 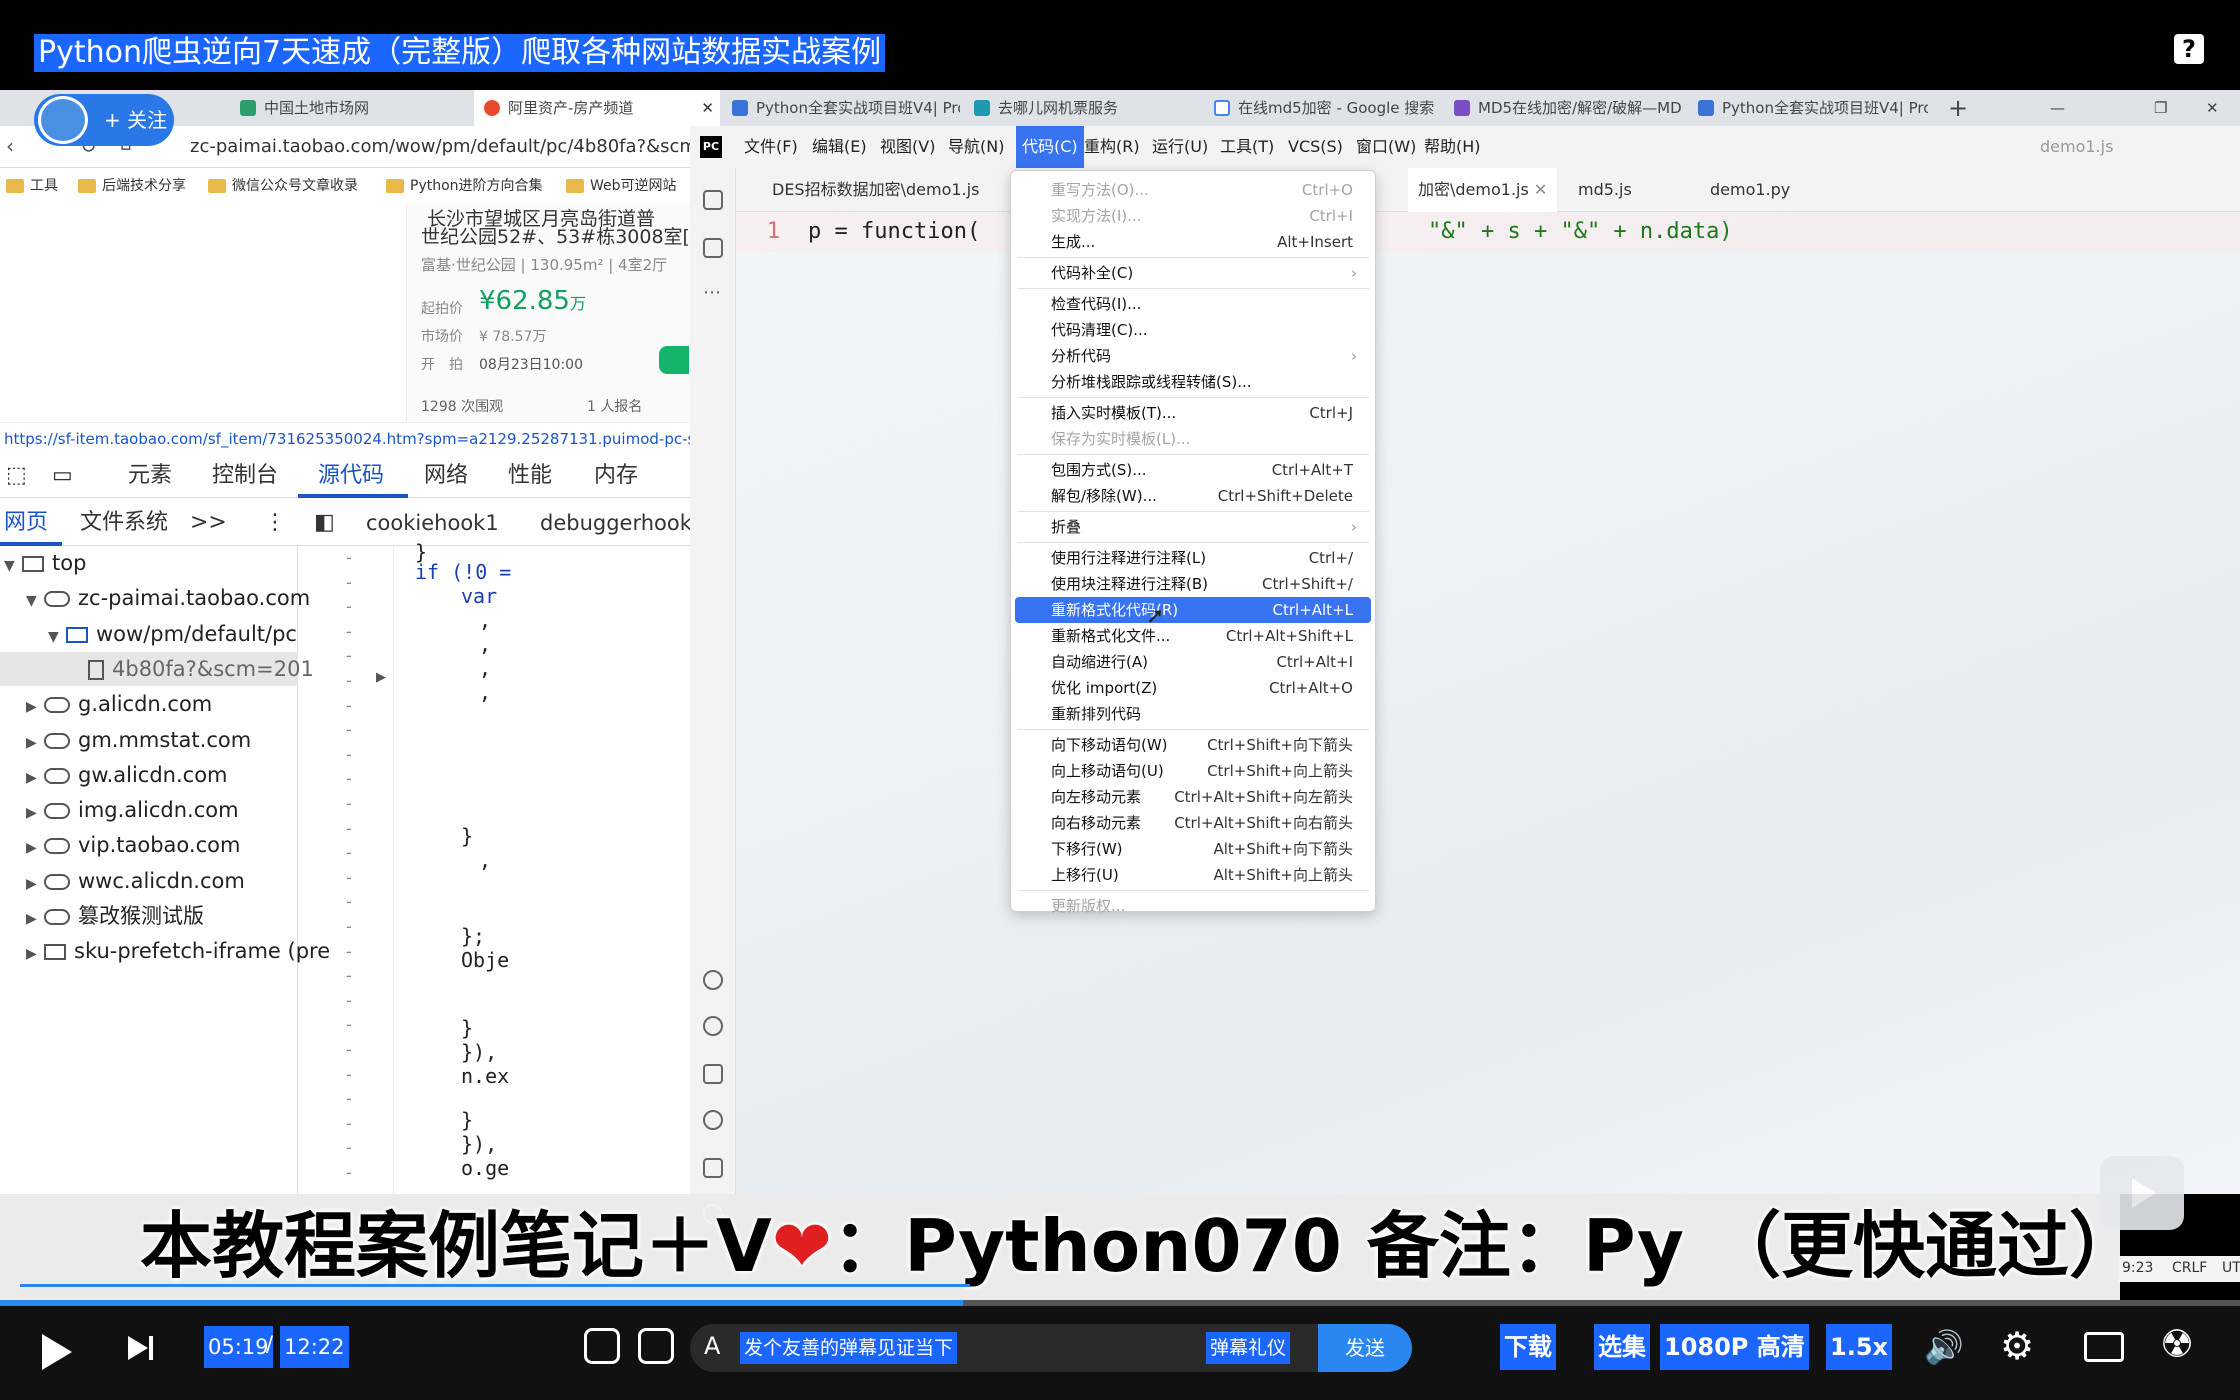 I want to click on uploader-avatar, so click(x=63, y=120).